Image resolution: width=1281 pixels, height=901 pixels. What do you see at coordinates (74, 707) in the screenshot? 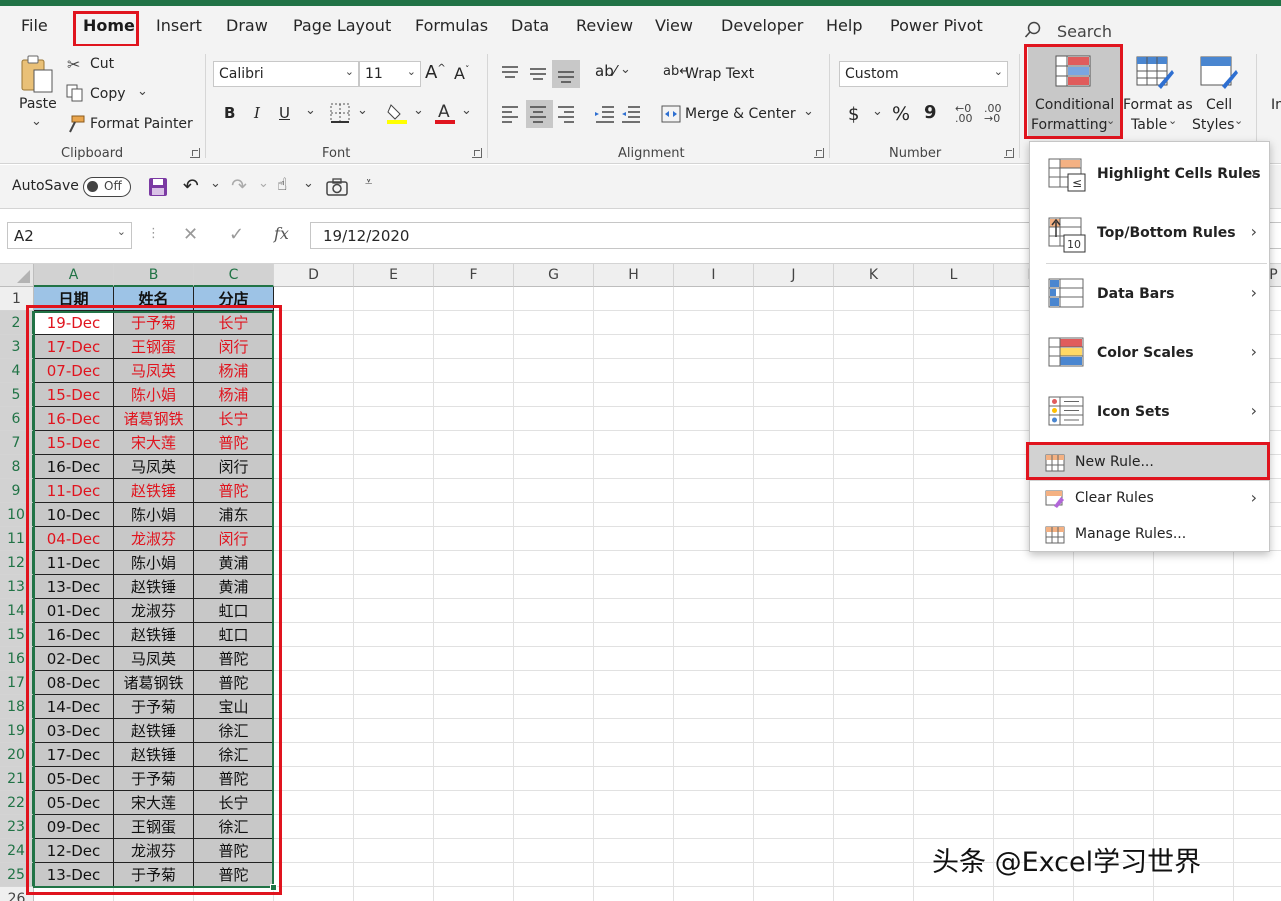
I see `table-cell: 14-Dec` at bounding box center [74, 707].